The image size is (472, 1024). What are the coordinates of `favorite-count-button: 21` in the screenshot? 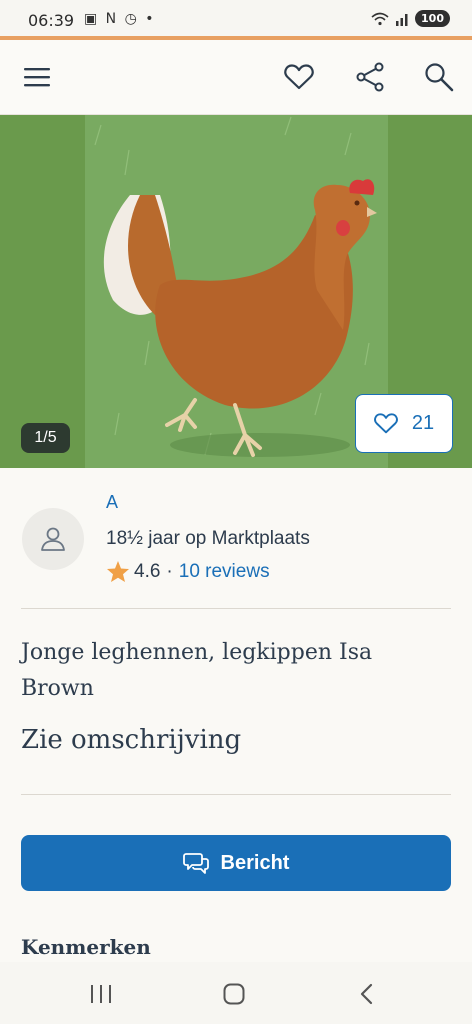 It's located at (404, 423).